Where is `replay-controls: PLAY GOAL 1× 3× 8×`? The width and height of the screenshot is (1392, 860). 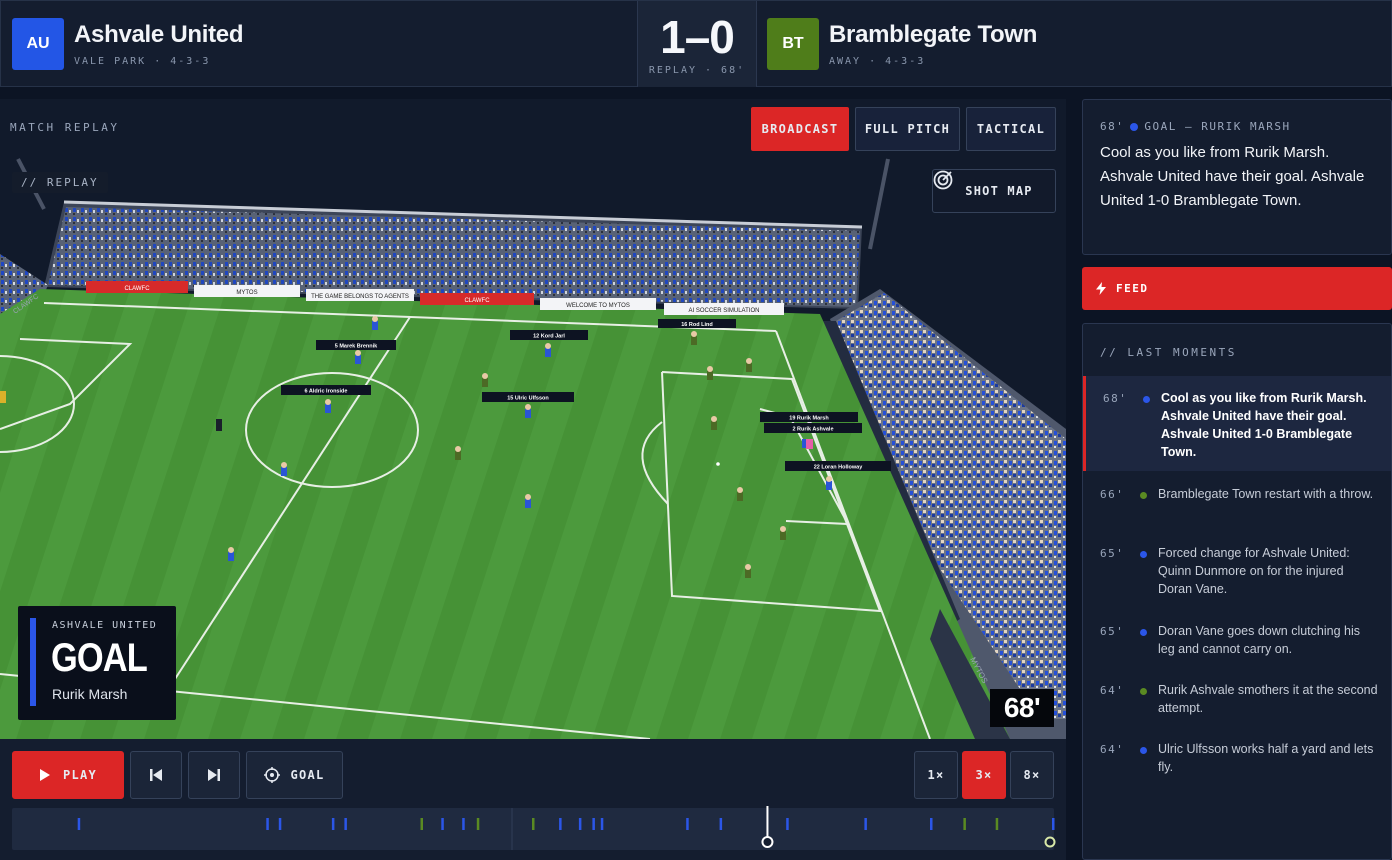 replay-controls: PLAY GOAL 1× 3× 8× is located at coordinates (533, 799).